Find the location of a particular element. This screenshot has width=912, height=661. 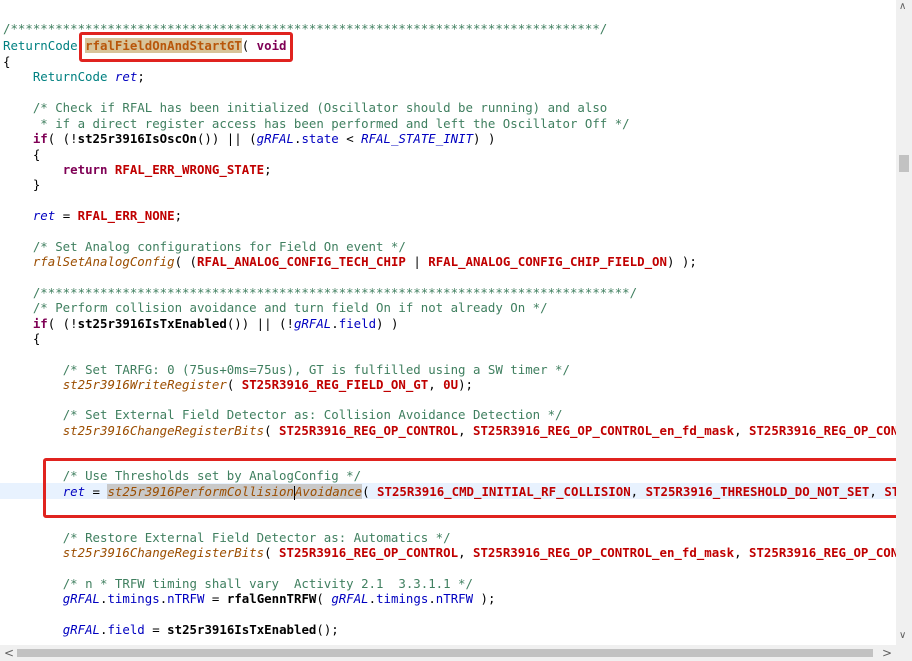

scroll-left-icon: < is located at coordinates (9, 653).